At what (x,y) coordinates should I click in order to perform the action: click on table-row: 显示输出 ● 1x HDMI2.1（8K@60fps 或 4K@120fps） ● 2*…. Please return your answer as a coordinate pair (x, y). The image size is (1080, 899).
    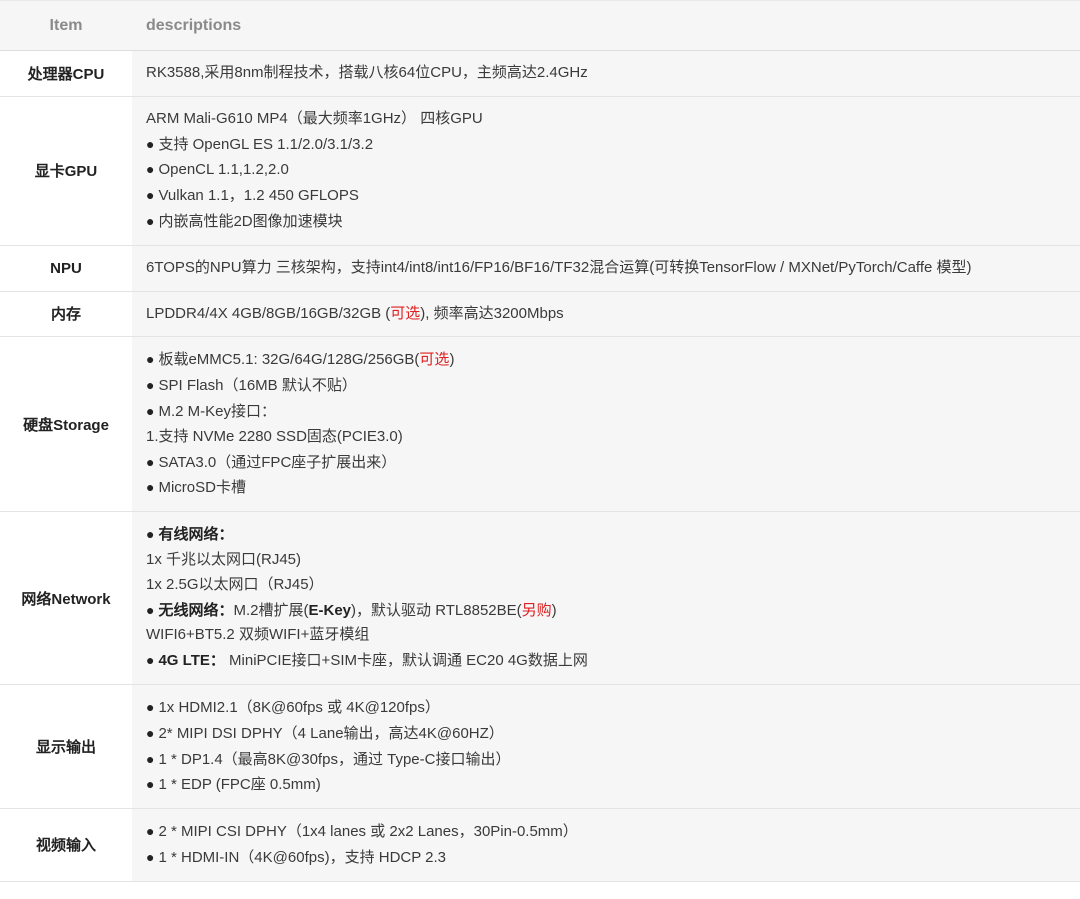
    Looking at the image, I should click on (540, 747).